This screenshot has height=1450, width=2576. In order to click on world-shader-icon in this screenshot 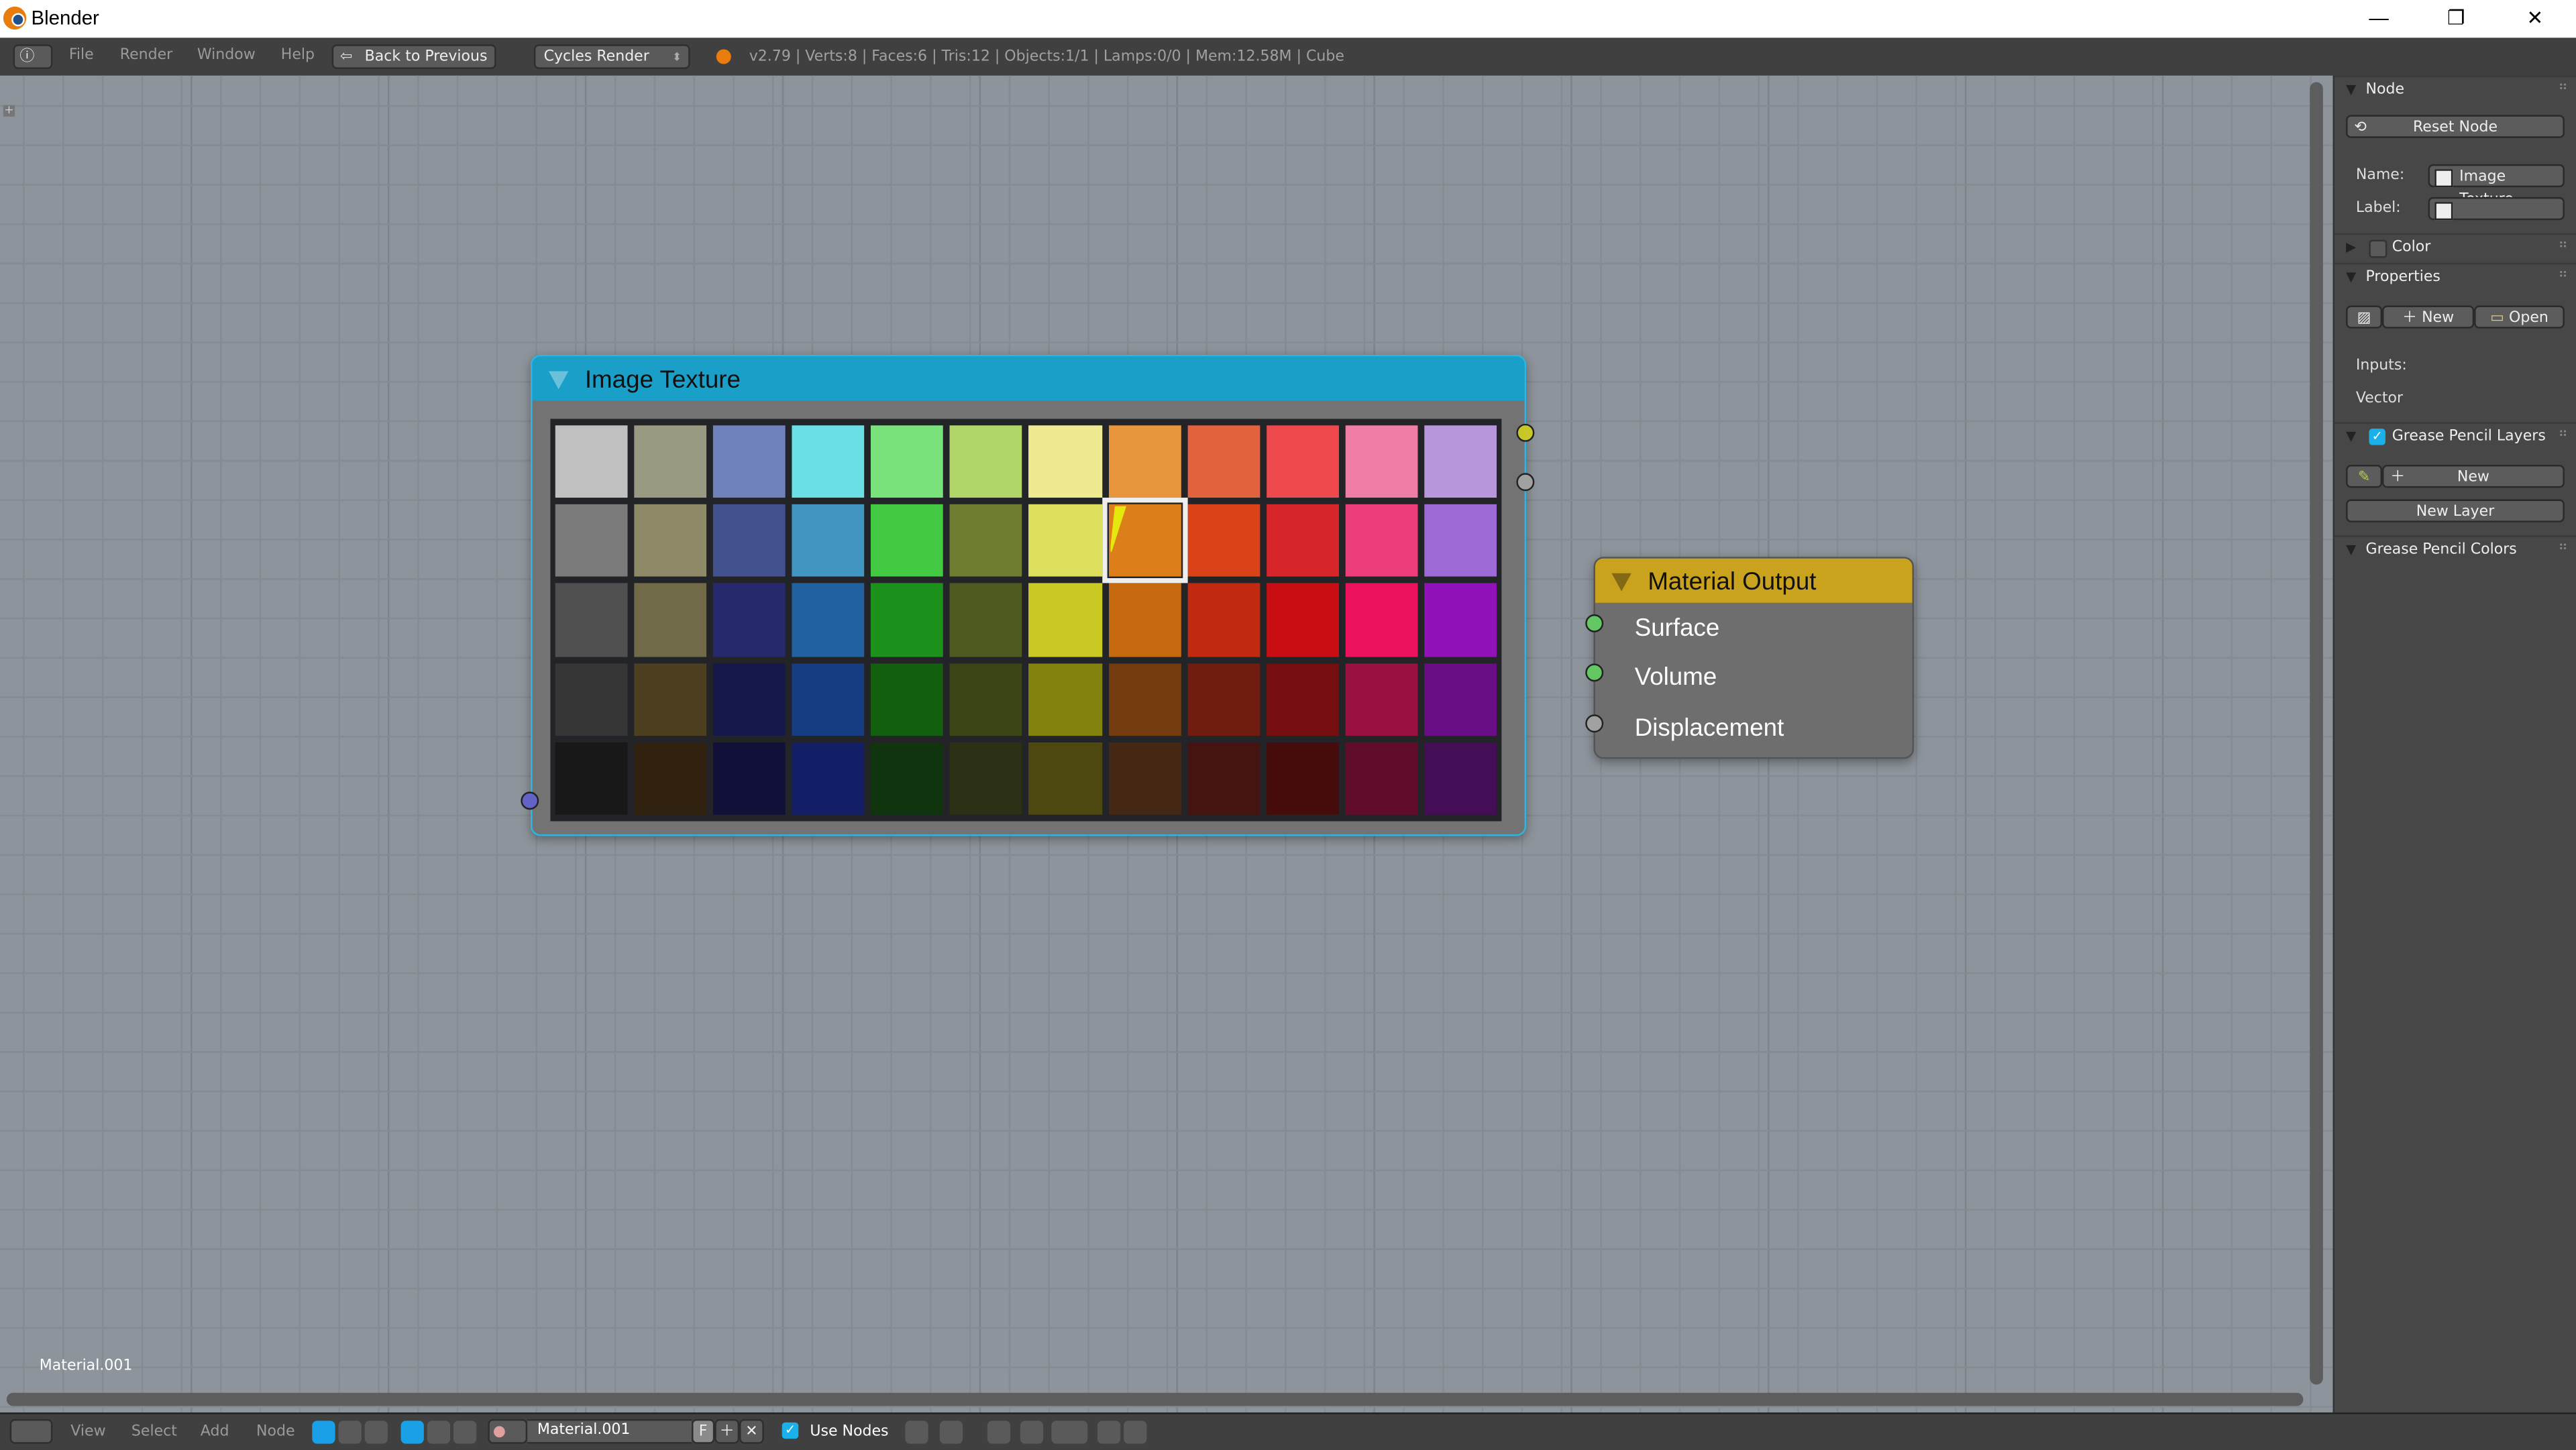, I will do `click(439, 1432)`.